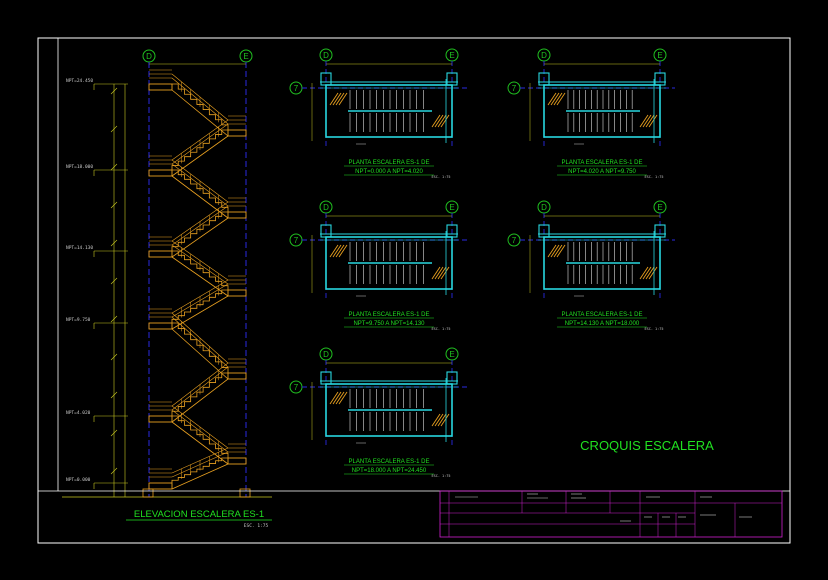 Image resolution: width=828 pixels, height=580 pixels. Describe the element at coordinates (451, 207) in the screenshot. I see `plan-3-bubble-e-label: E` at that location.